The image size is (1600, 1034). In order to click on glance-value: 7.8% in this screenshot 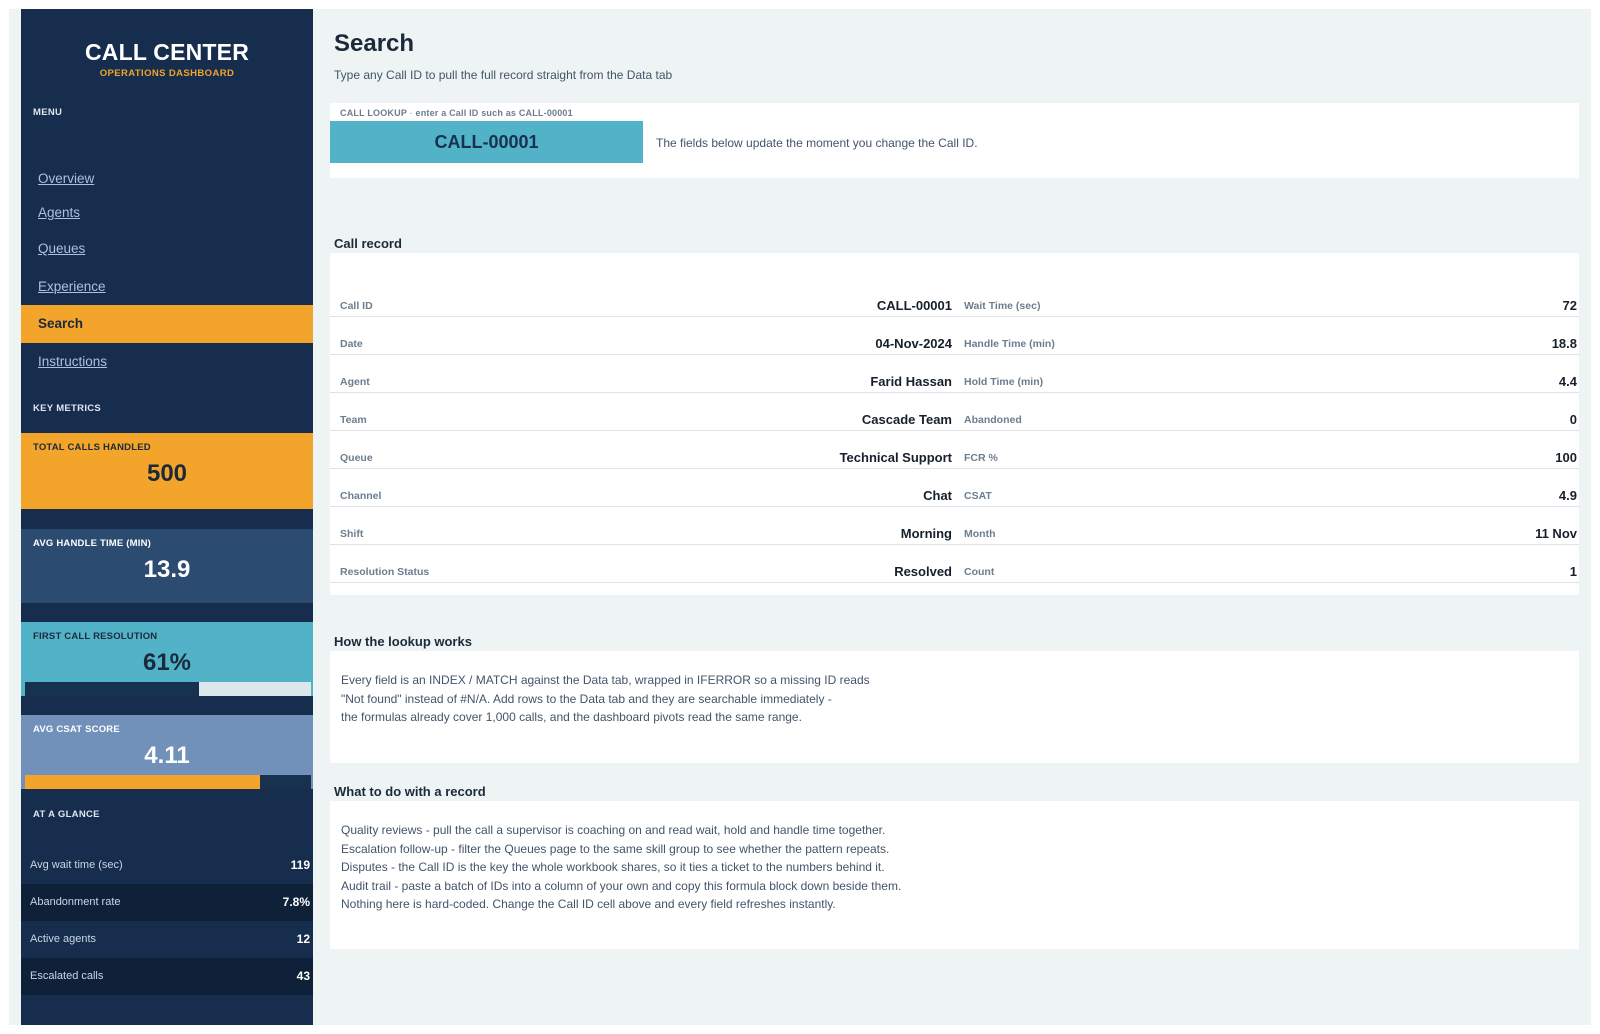, I will do `click(296, 902)`.